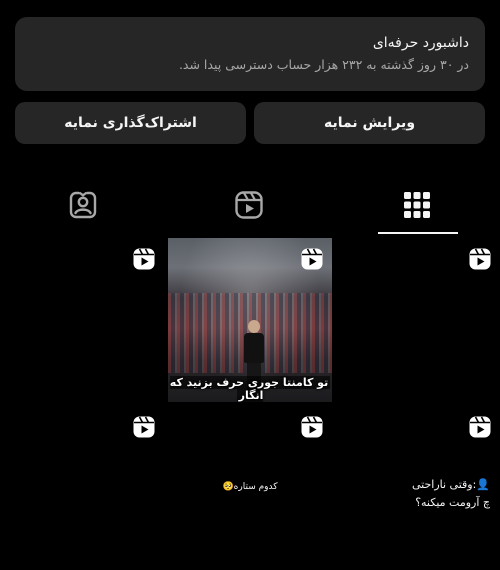 The height and width of the screenshot is (570, 500). I want to click on grid-post-6: 👤:وقتی ناراحتی چ آرومت میکنه؟, so click(418, 488).